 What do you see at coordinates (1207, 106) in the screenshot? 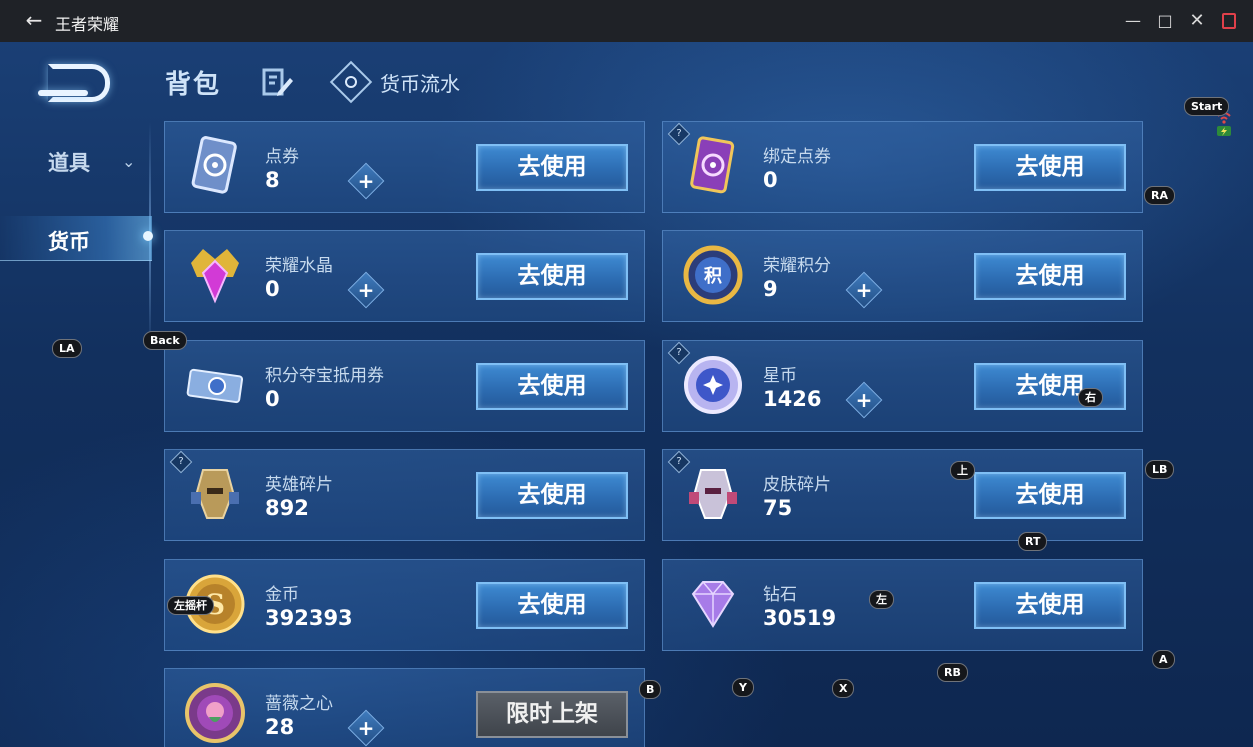
I see `badge-start: Start` at bounding box center [1207, 106].